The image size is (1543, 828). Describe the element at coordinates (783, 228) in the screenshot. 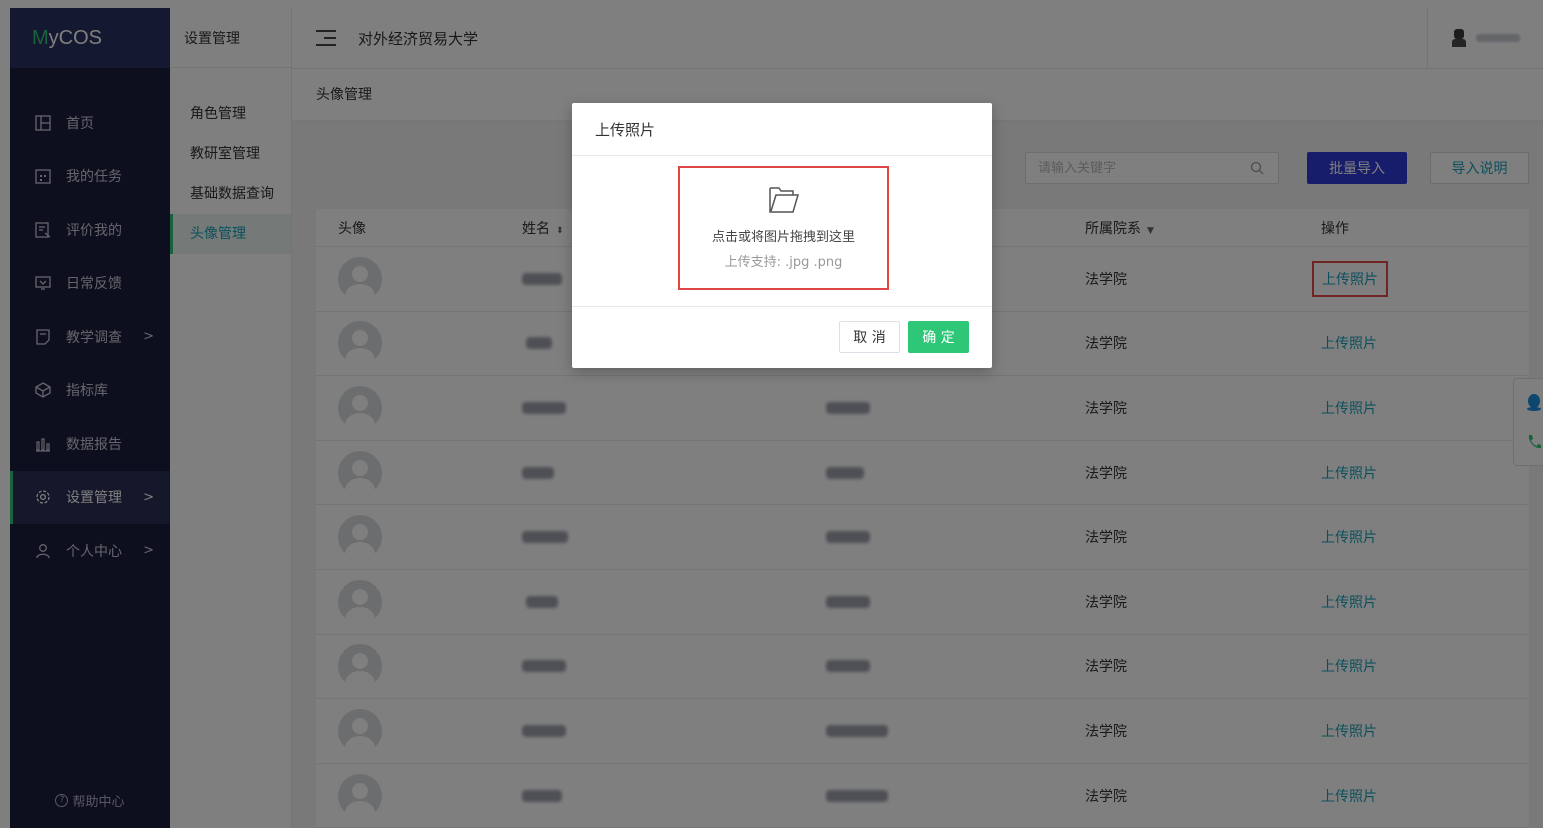

I see `image-dropzone: 点击或将图片拖拽到这里 上传支持: .jpg .png` at that location.